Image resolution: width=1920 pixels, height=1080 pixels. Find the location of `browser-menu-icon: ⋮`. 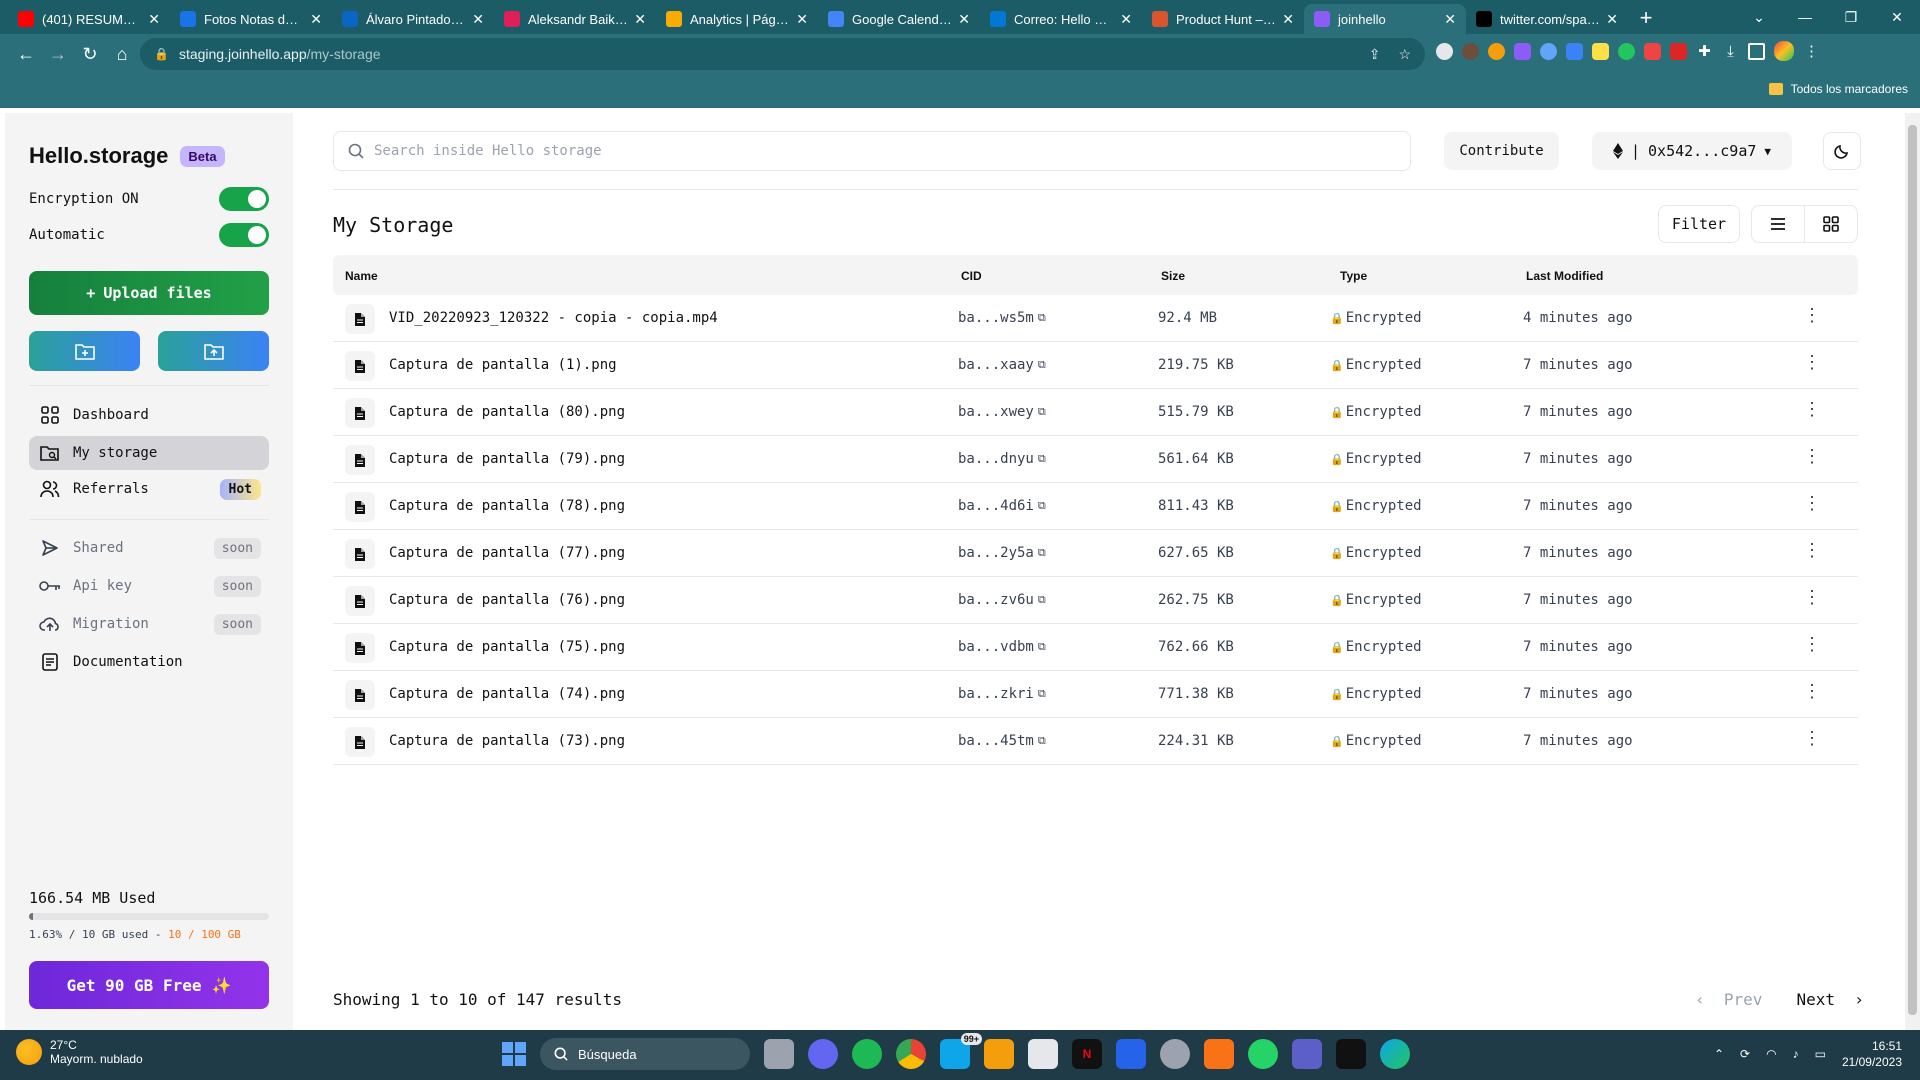

browser-menu-icon: ⋮ is located at coordinates (1811, 51).